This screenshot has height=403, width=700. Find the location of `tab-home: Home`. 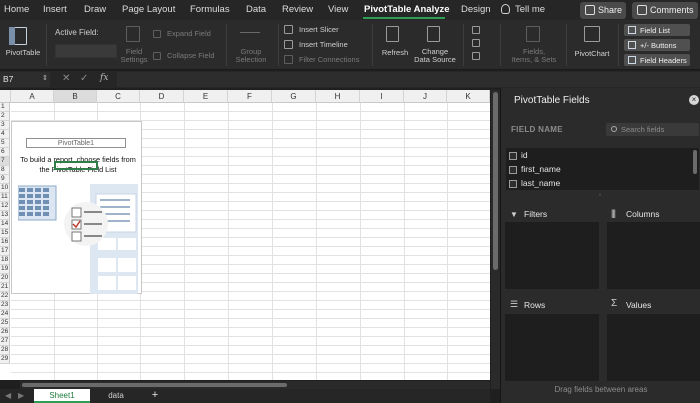

tab-home: Home is located at coordinates (16, 9).